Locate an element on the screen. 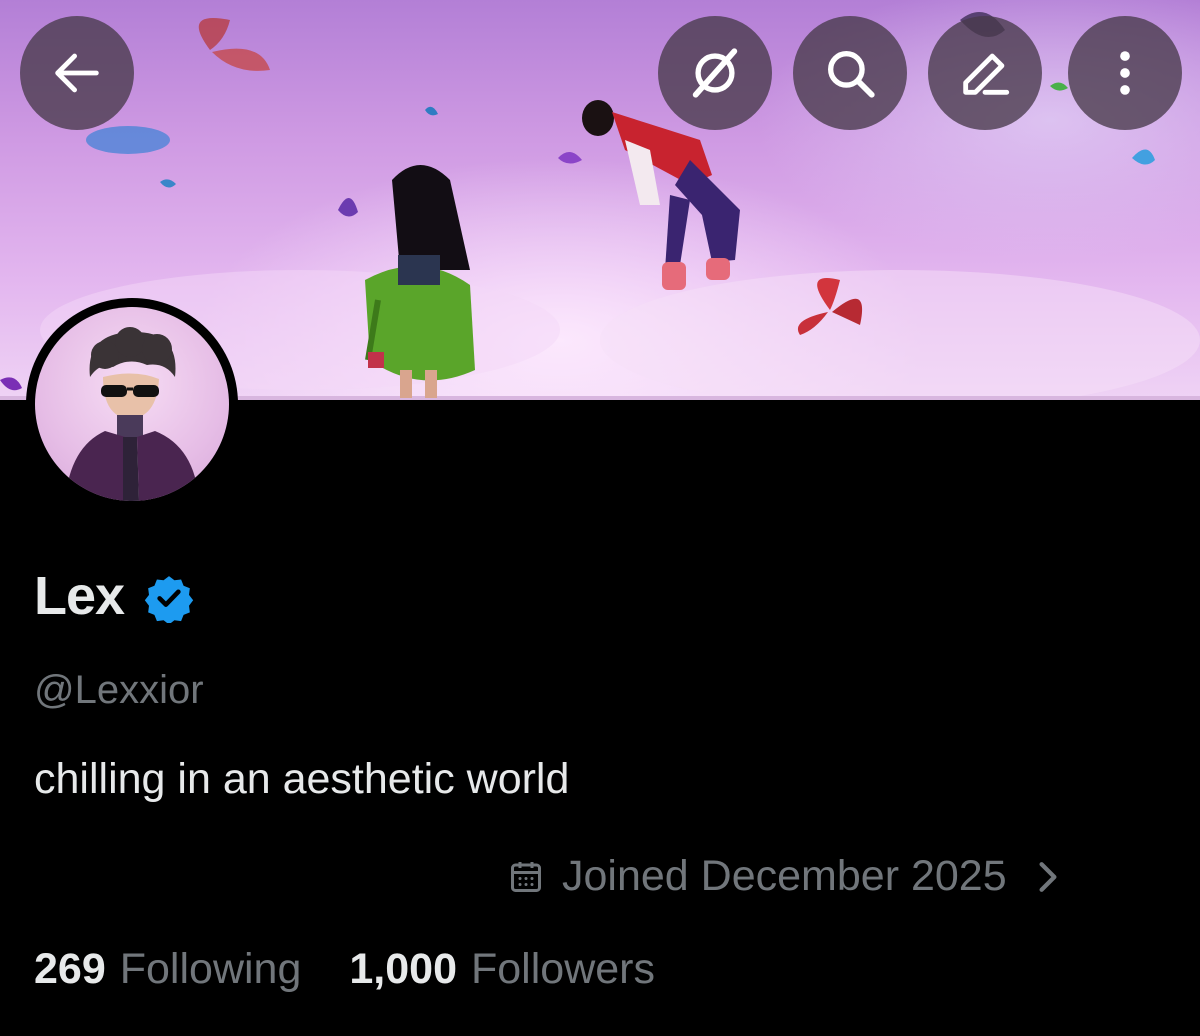 The height and width of the screenshot is (1036, 1200). following-label: Following is located at coordinates (210, 969).